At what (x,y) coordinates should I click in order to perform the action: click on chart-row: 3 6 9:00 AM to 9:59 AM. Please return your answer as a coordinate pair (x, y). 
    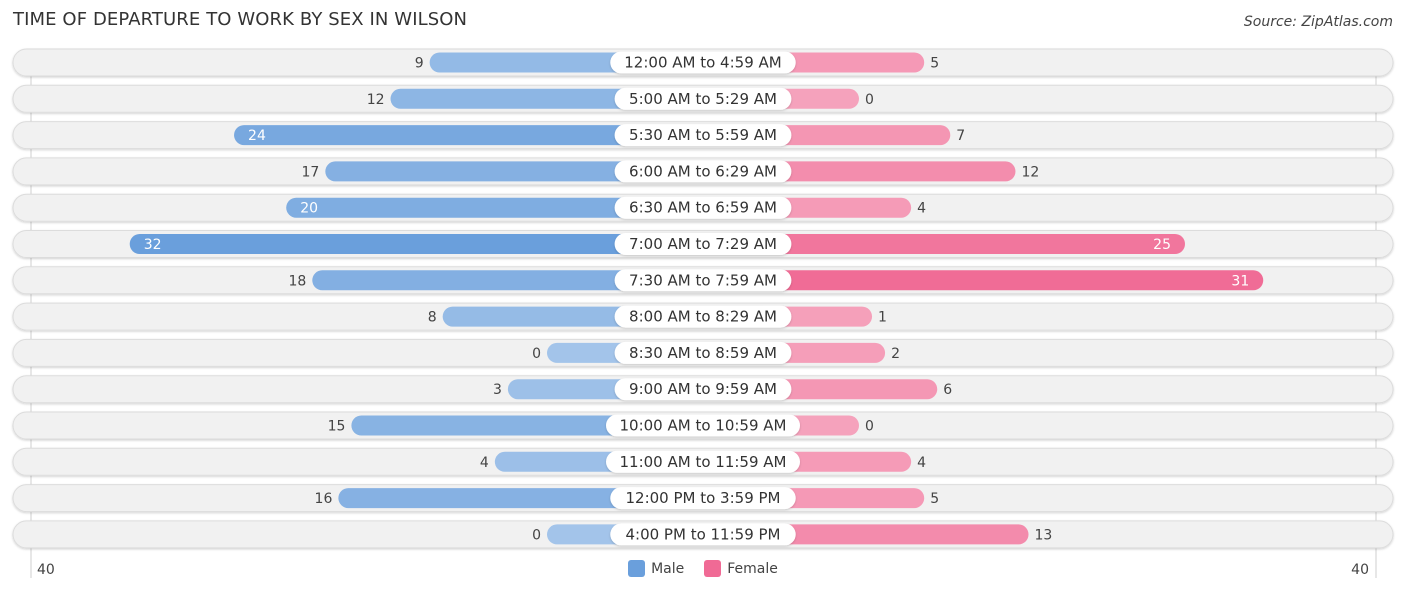
    Looking at the image, I should click on (703, 389).